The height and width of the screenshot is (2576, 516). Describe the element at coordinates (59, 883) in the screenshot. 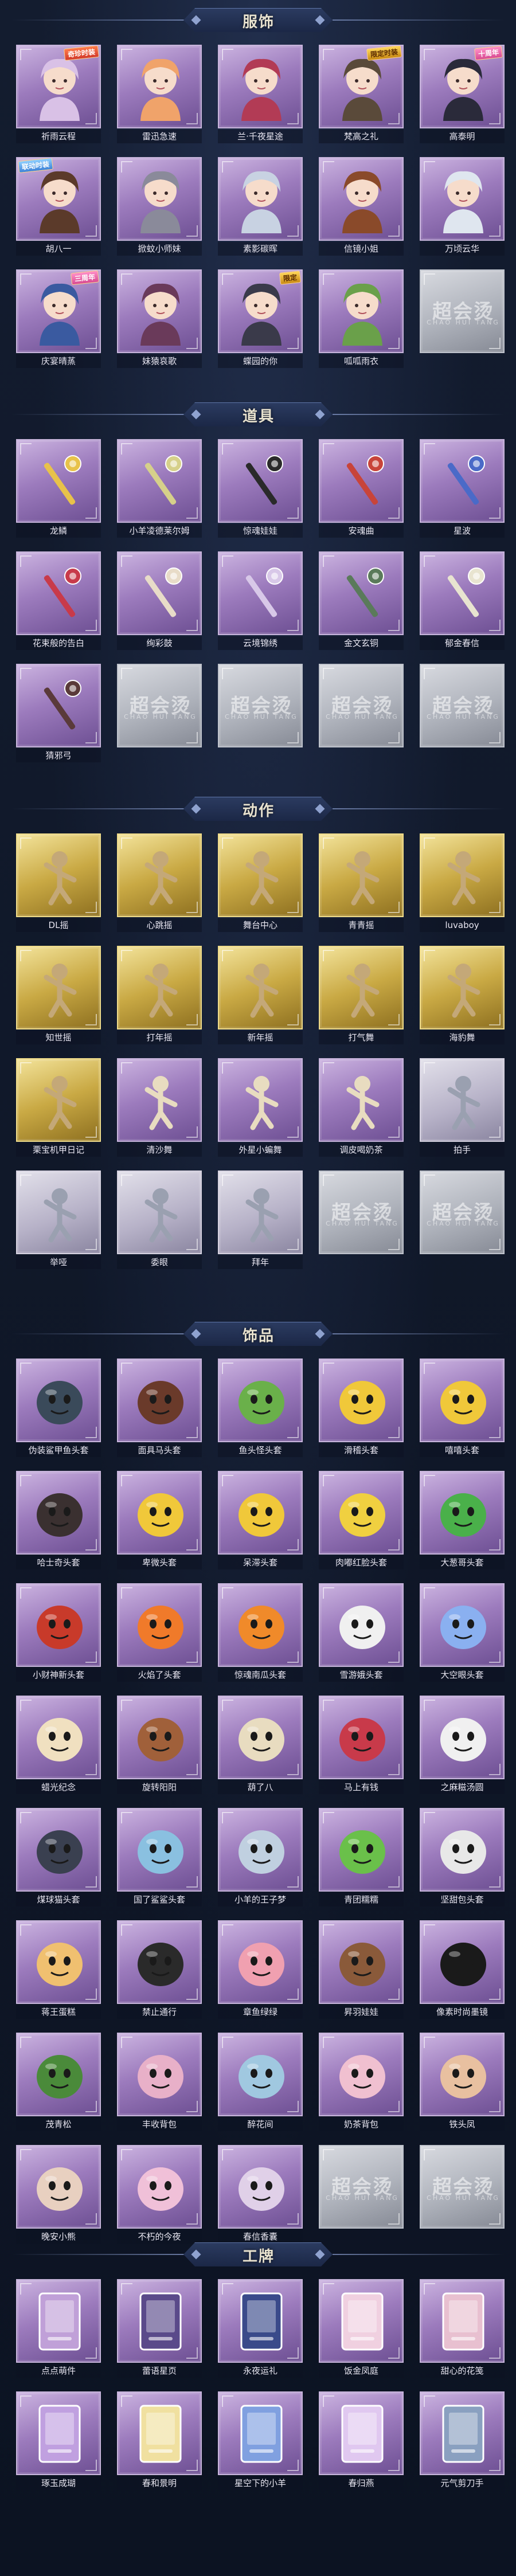

I see `item-card: DL摇` at that location.